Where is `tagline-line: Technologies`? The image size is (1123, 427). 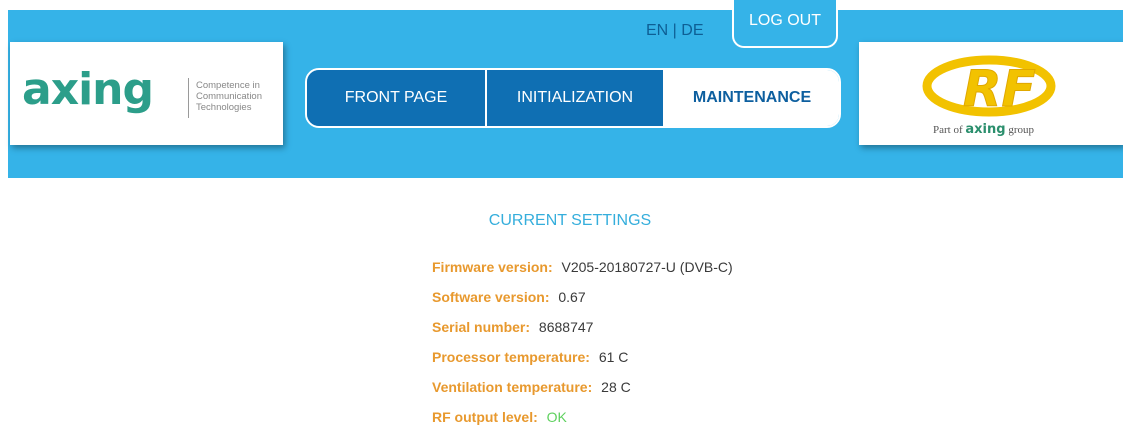
tagline-line: Technologies is located at coordinates (224, 107).